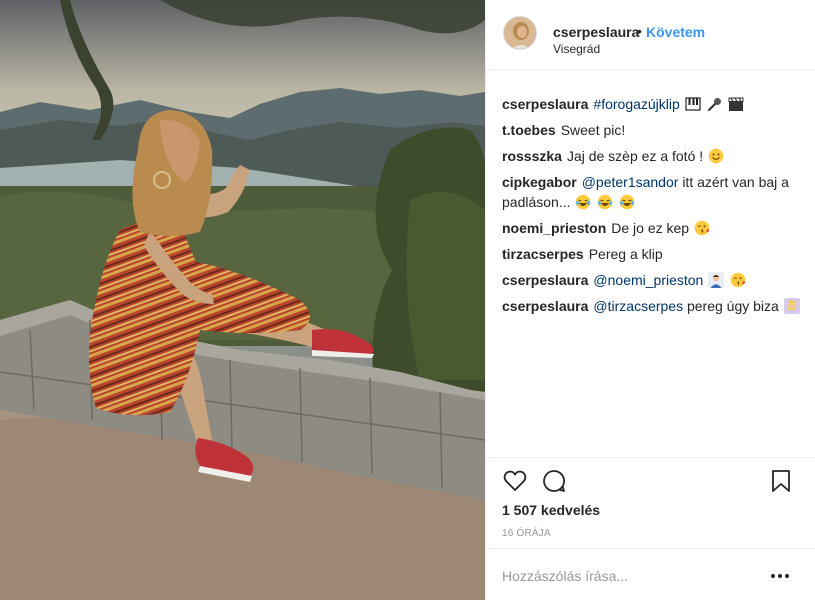  Describe the element at coordinates (526, 533) in the screenshot. I see `post-timestamp: 16 ÓRÁJA` at that location.